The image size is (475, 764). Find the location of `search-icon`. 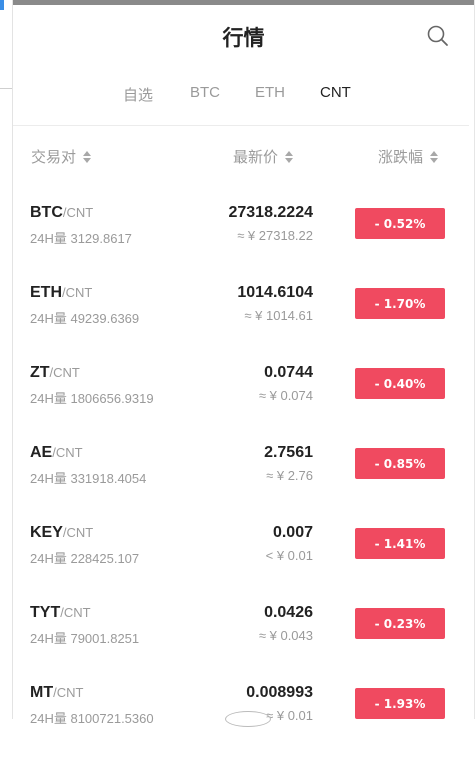

search-icon is located at coordinates (437, 35).